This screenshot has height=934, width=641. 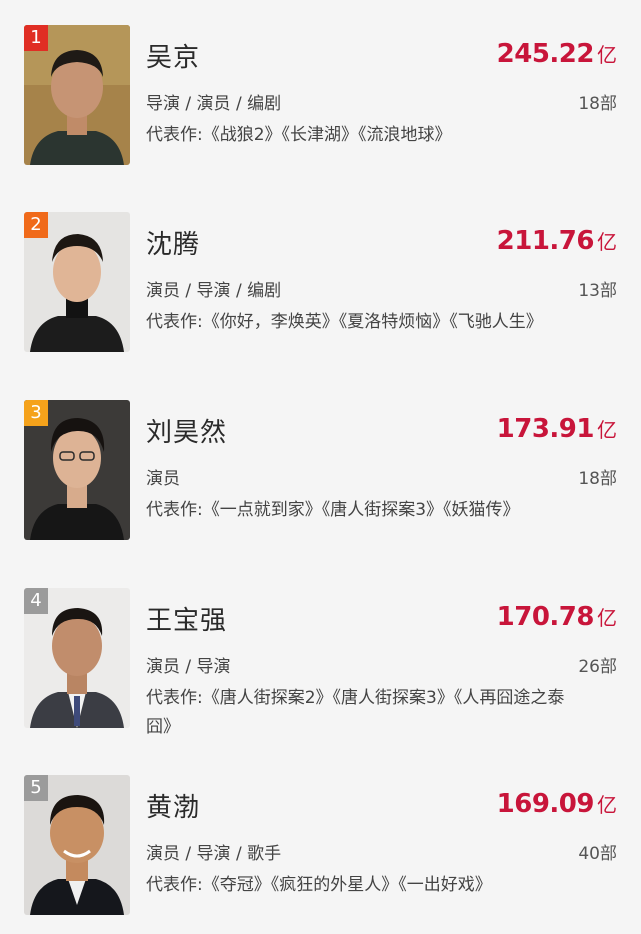 I want to click on actor-photo: 5, so click(x=77, y=845).